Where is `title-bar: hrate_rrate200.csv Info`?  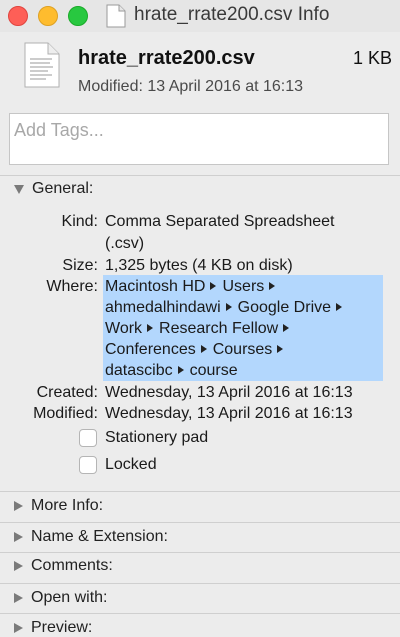 title-bar: hrate_rrate200.csv Info is located at coordinates (200, 16).